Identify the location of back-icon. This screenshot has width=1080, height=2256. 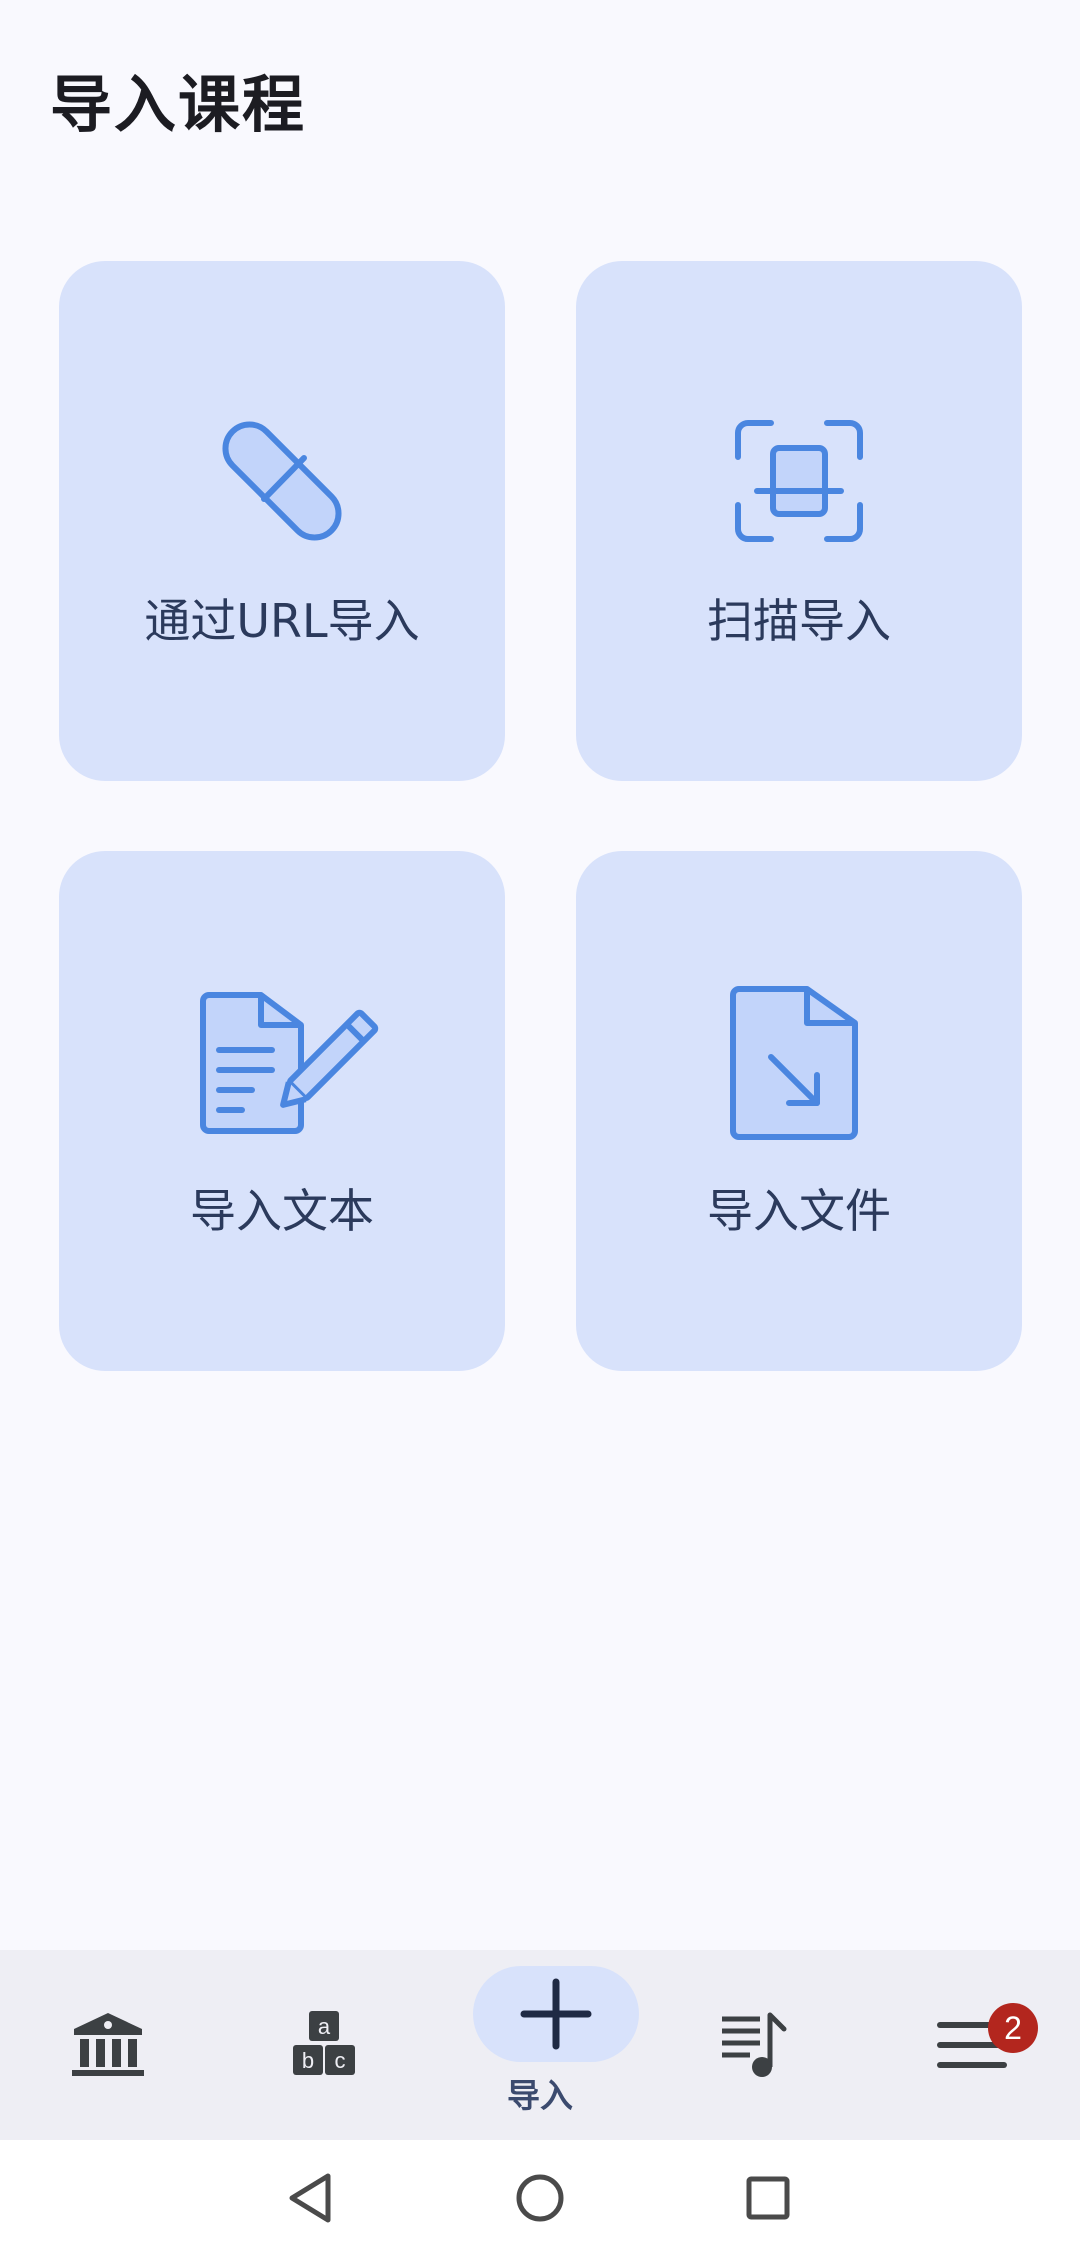
(310, 2198).